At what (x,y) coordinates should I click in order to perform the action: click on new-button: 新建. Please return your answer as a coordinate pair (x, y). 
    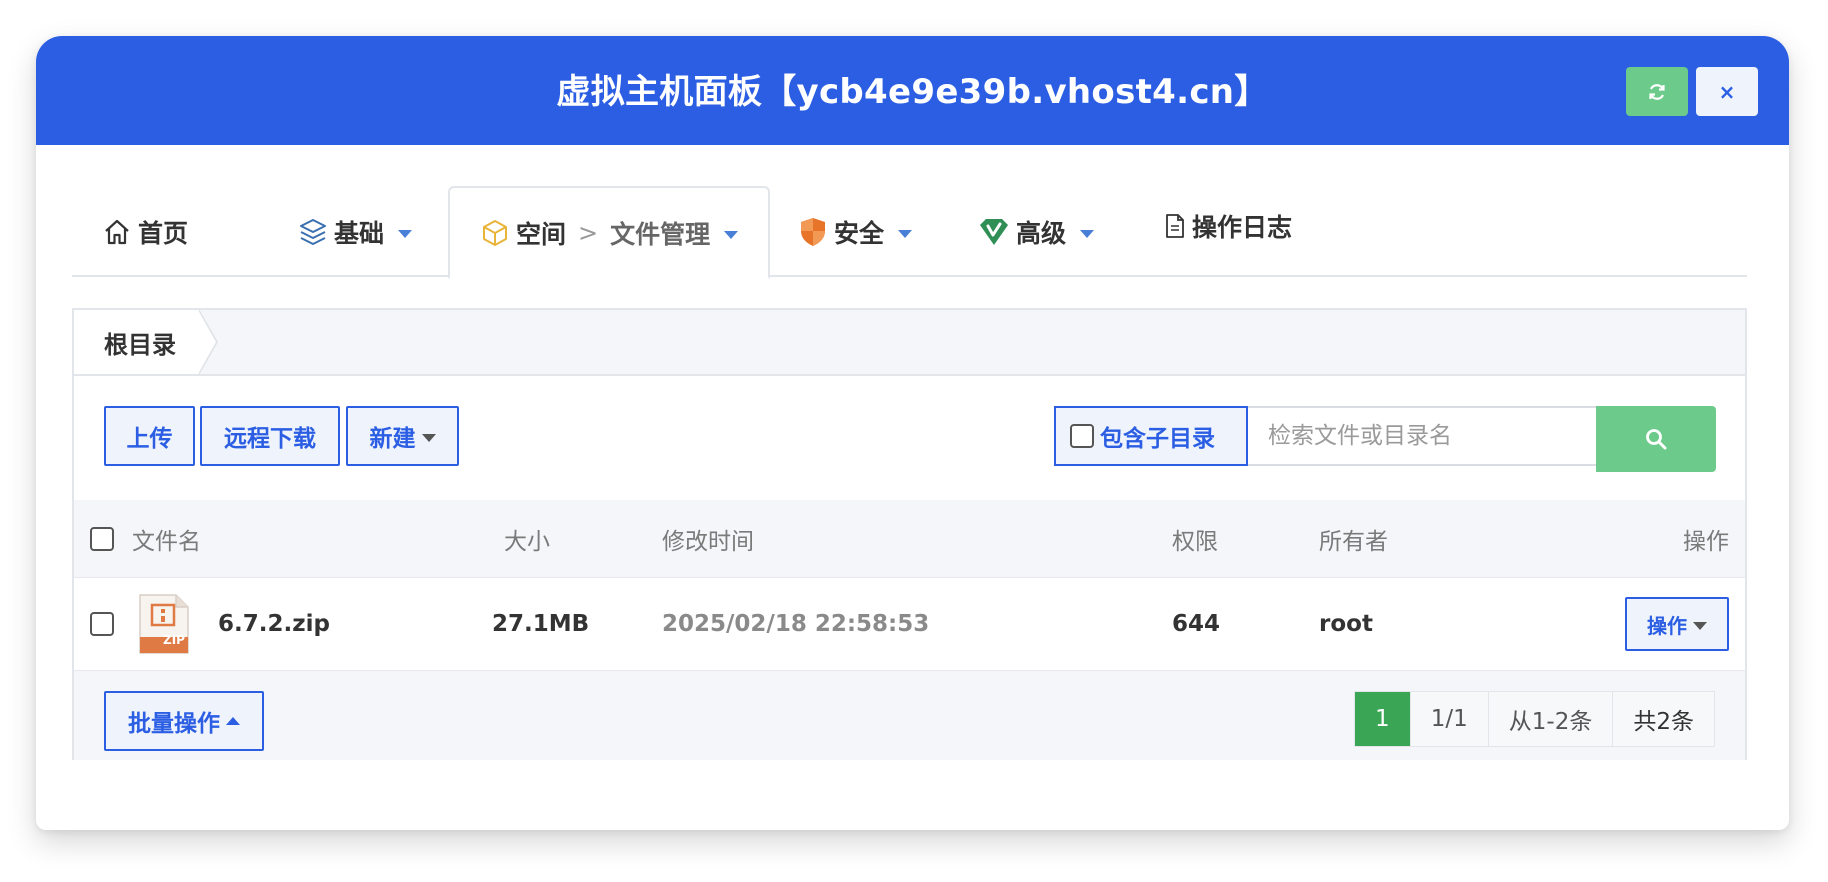
    Looking at the image, I should click on (402, 436).